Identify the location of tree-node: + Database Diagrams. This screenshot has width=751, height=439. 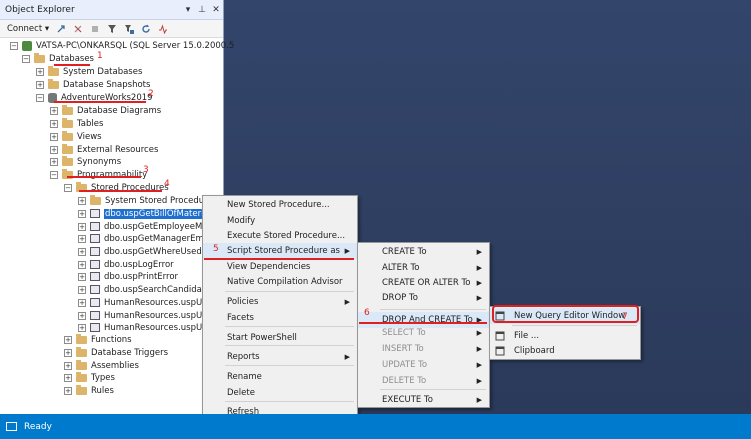
(105, 110).